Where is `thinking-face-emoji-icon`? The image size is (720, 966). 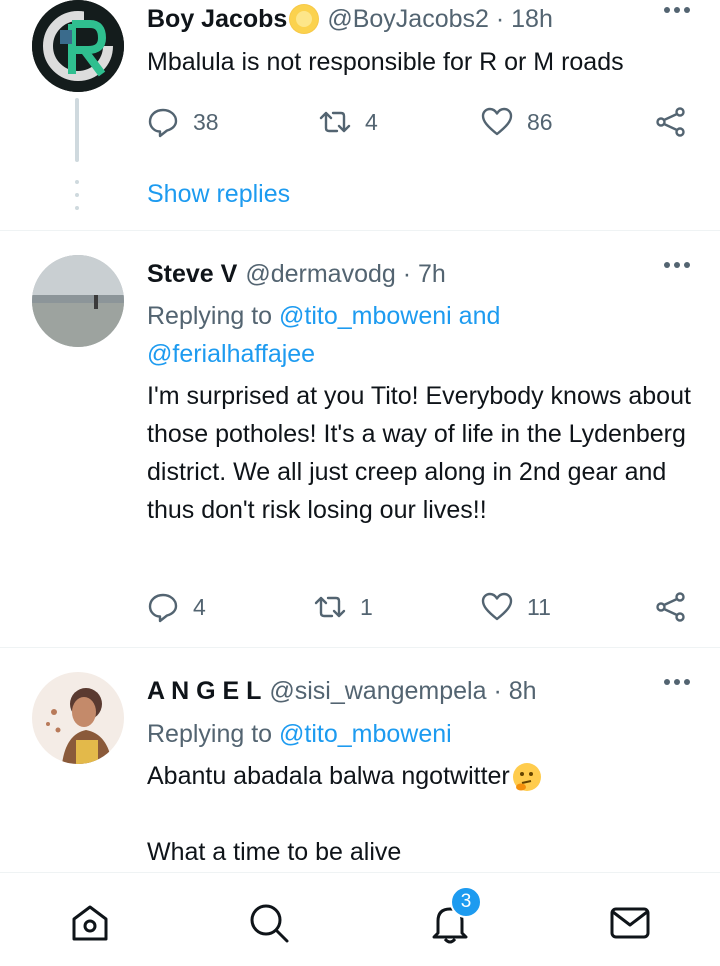
thinking-face-emoji-icon is located at coordinates (527, 777).